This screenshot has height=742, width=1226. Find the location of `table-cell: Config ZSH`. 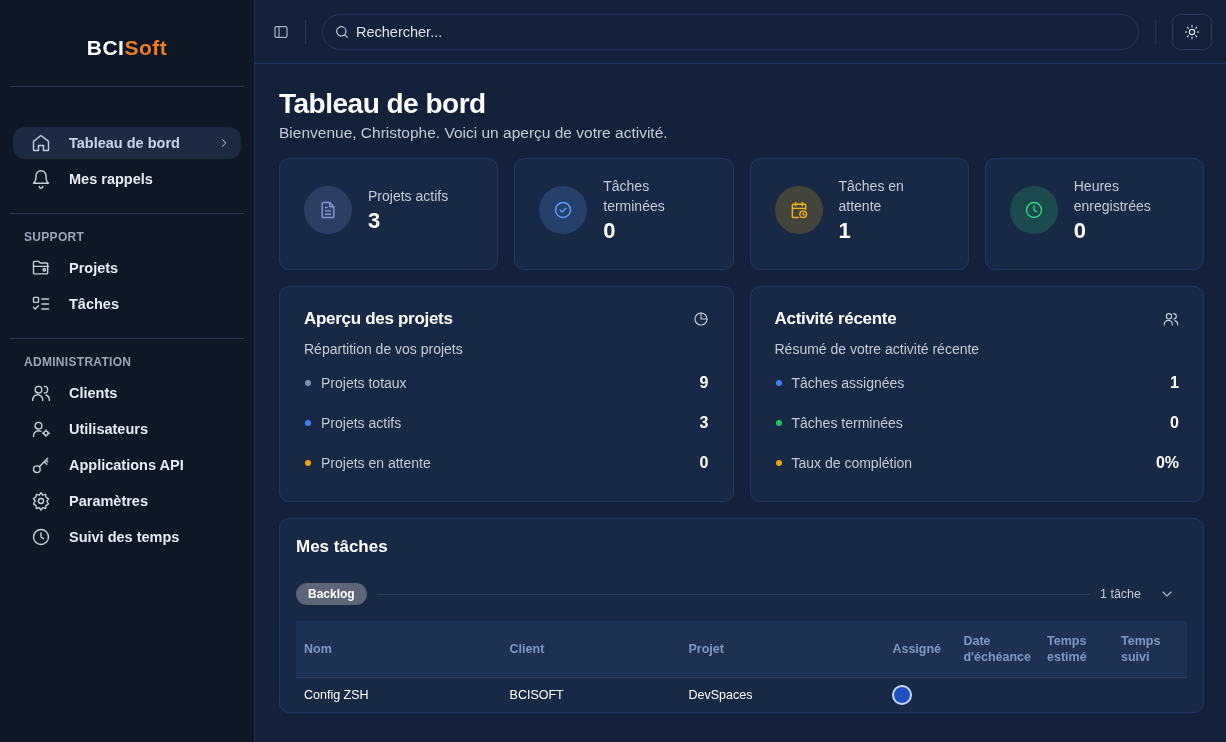

table-cell: Config ZSH is located at coordinates (399, 694).